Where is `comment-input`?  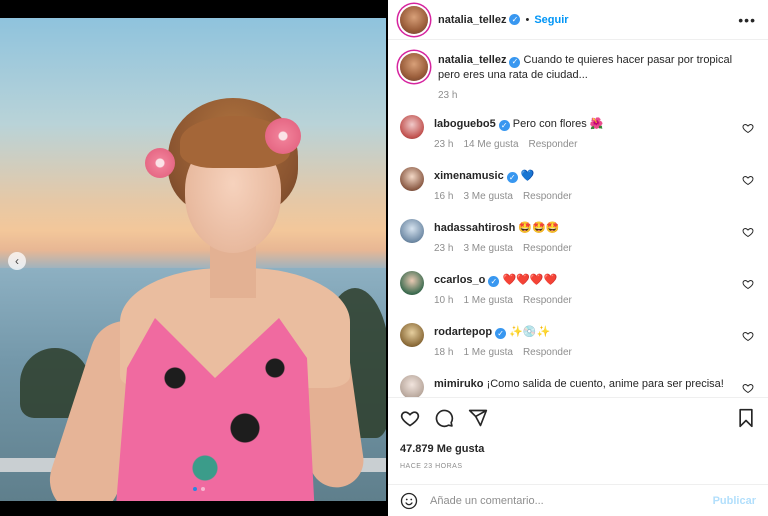
comment-input is located at coordinates (571, 500).